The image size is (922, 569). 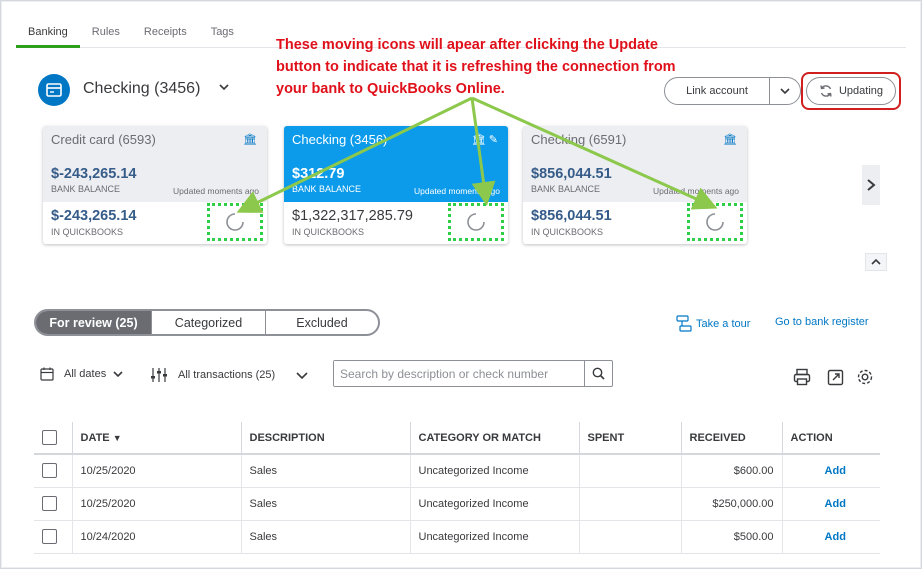 I want to click on card-footer: $856,044.51 IN QUICKBOOKS, so click(x=635, y=223).